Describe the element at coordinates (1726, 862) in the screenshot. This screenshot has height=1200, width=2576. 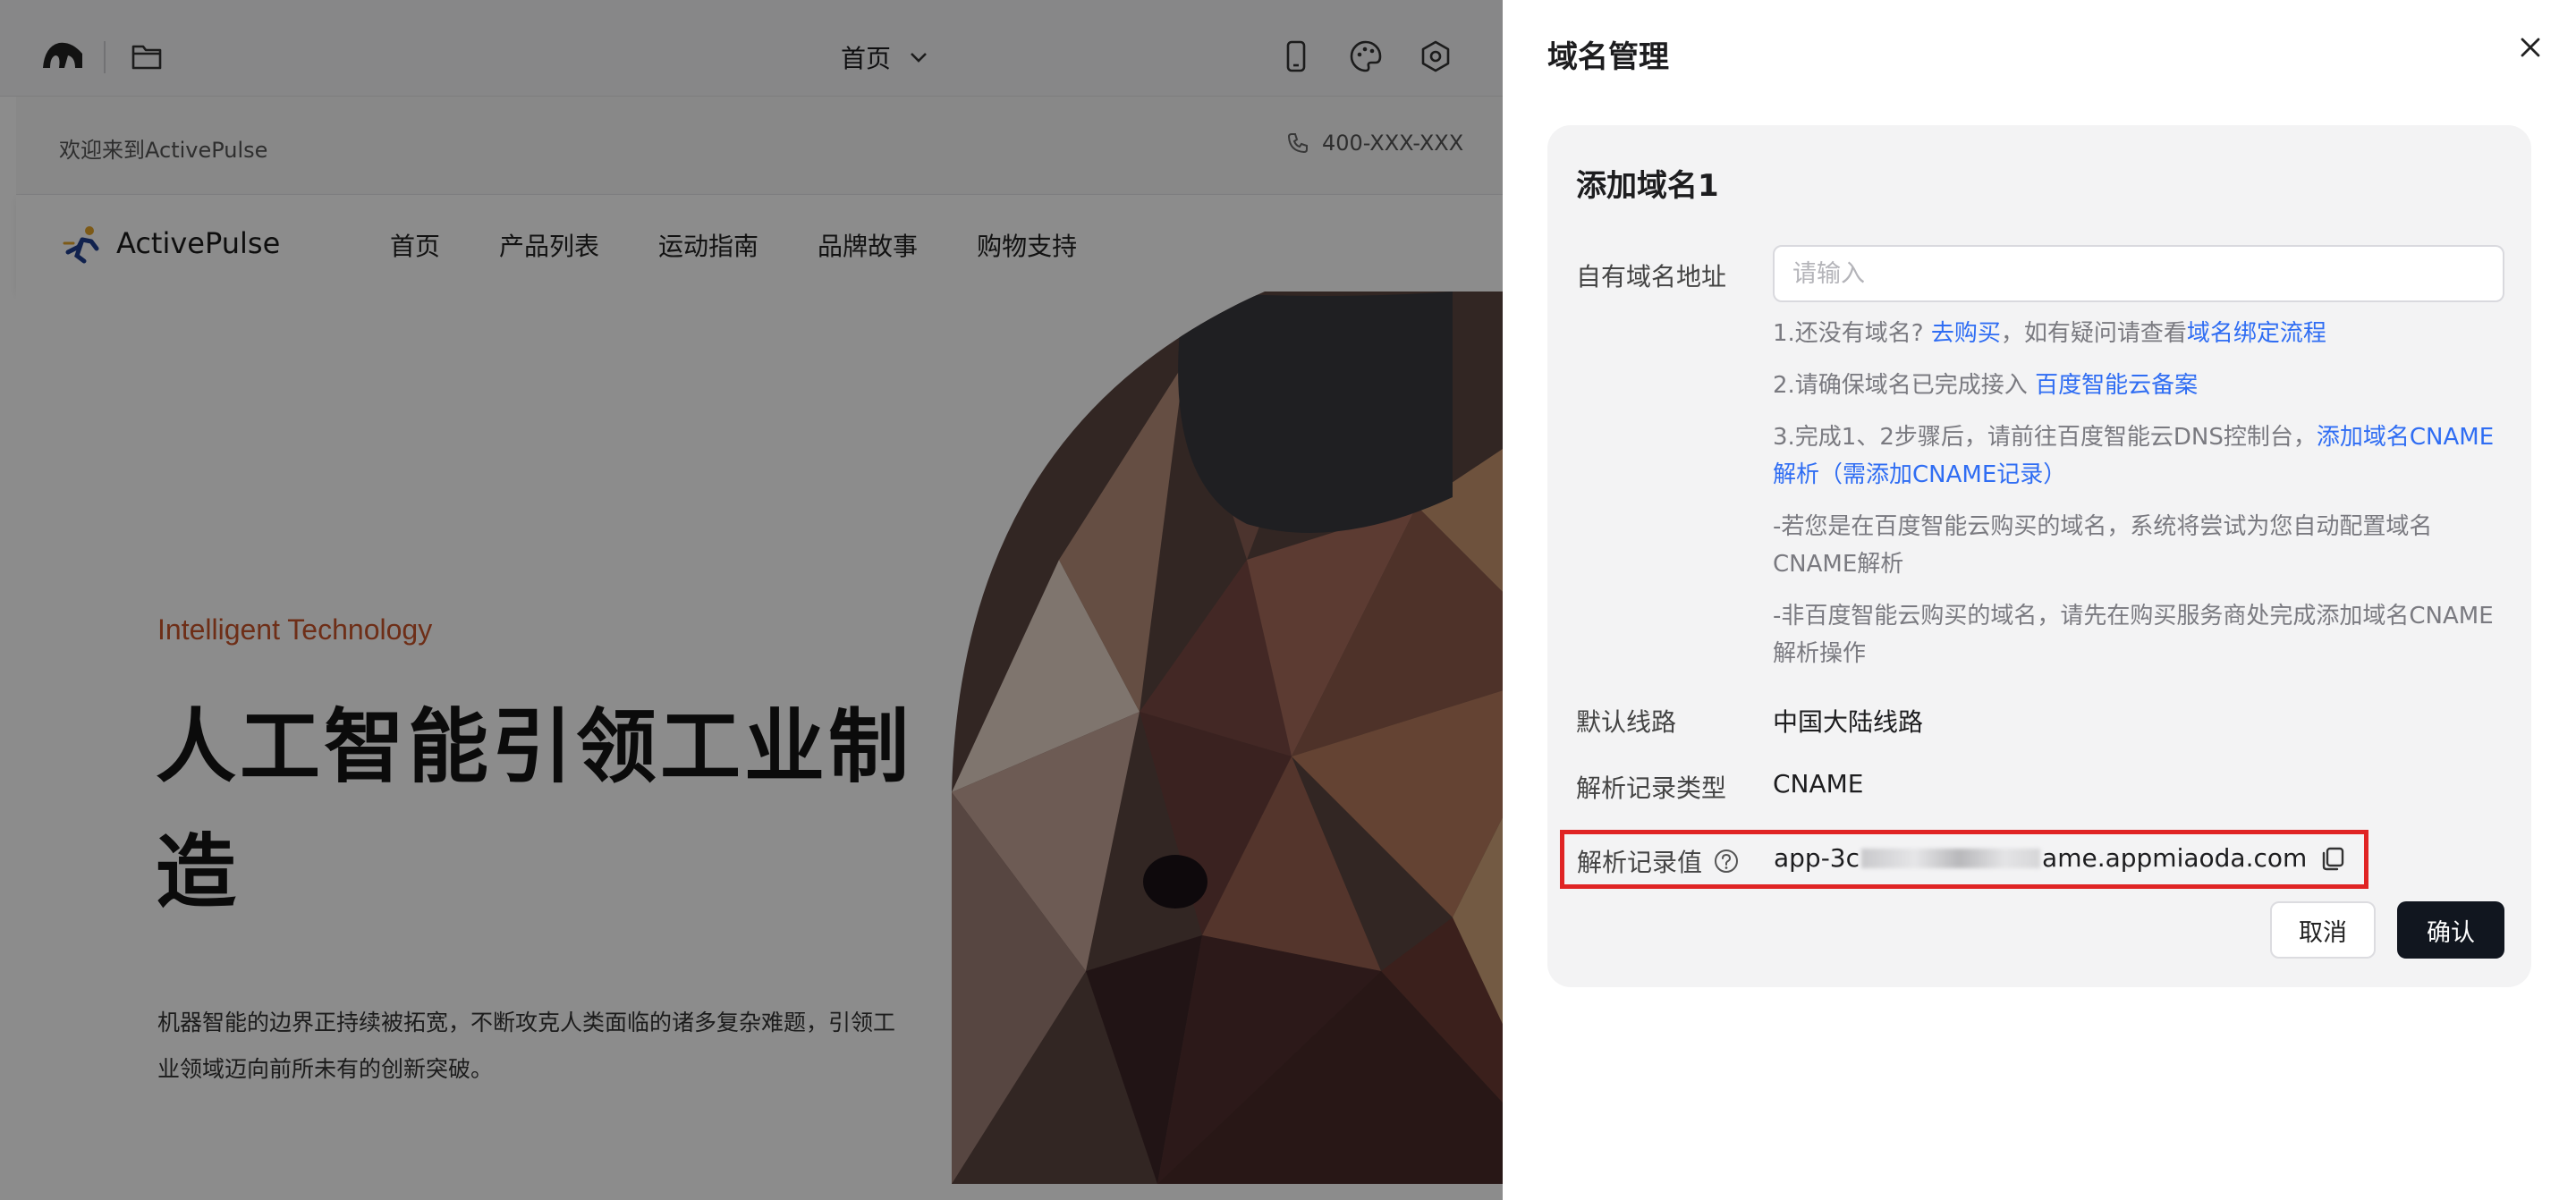
I see `help-circle-icon` at that location.